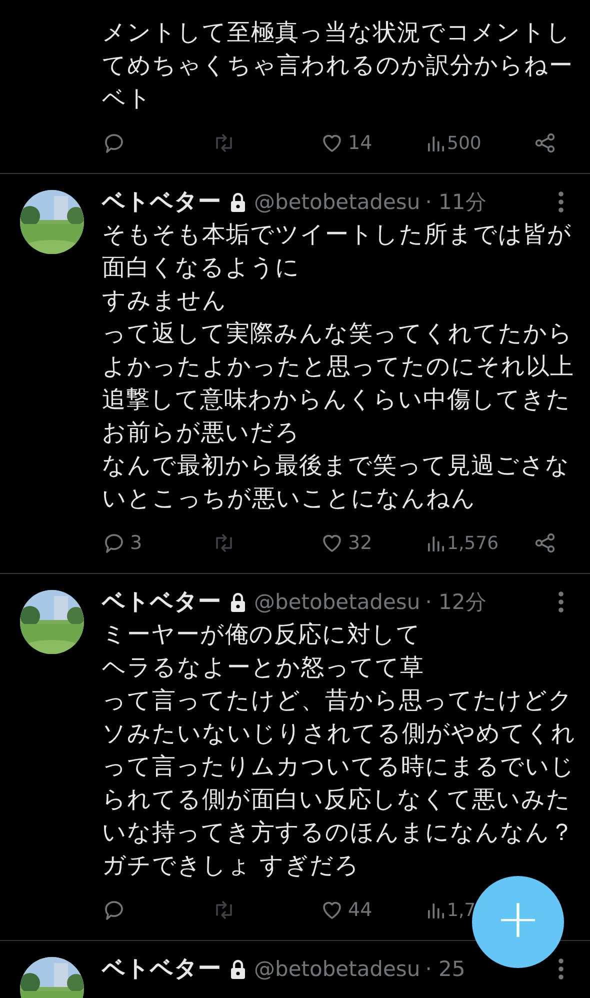 This screenshot has width=590, height=998. Describe the element at coordinates (263, 667) in the screenshot. I see `tweet-text-line: ヘラるなよーとか怒ってて草` at that location.